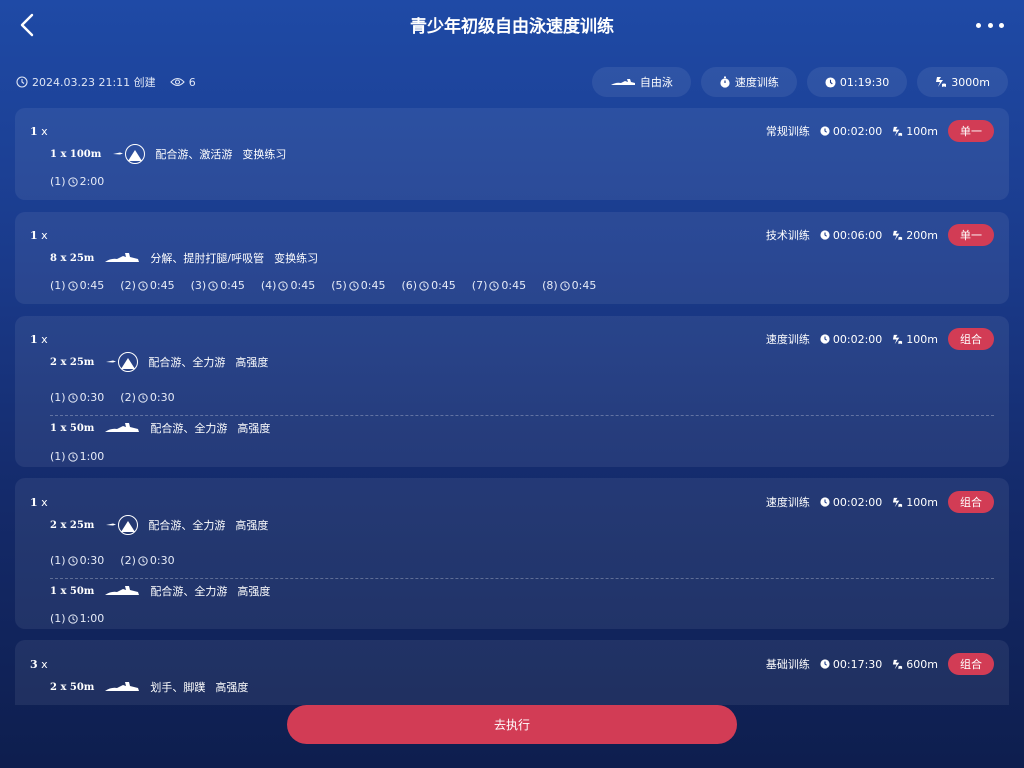 The height and width of the screenshot is (768, 1024). What do you see at coordinates (192, 82) in the screenshot?
I see `view-count-value: 6` at bounding box center [192, 82].